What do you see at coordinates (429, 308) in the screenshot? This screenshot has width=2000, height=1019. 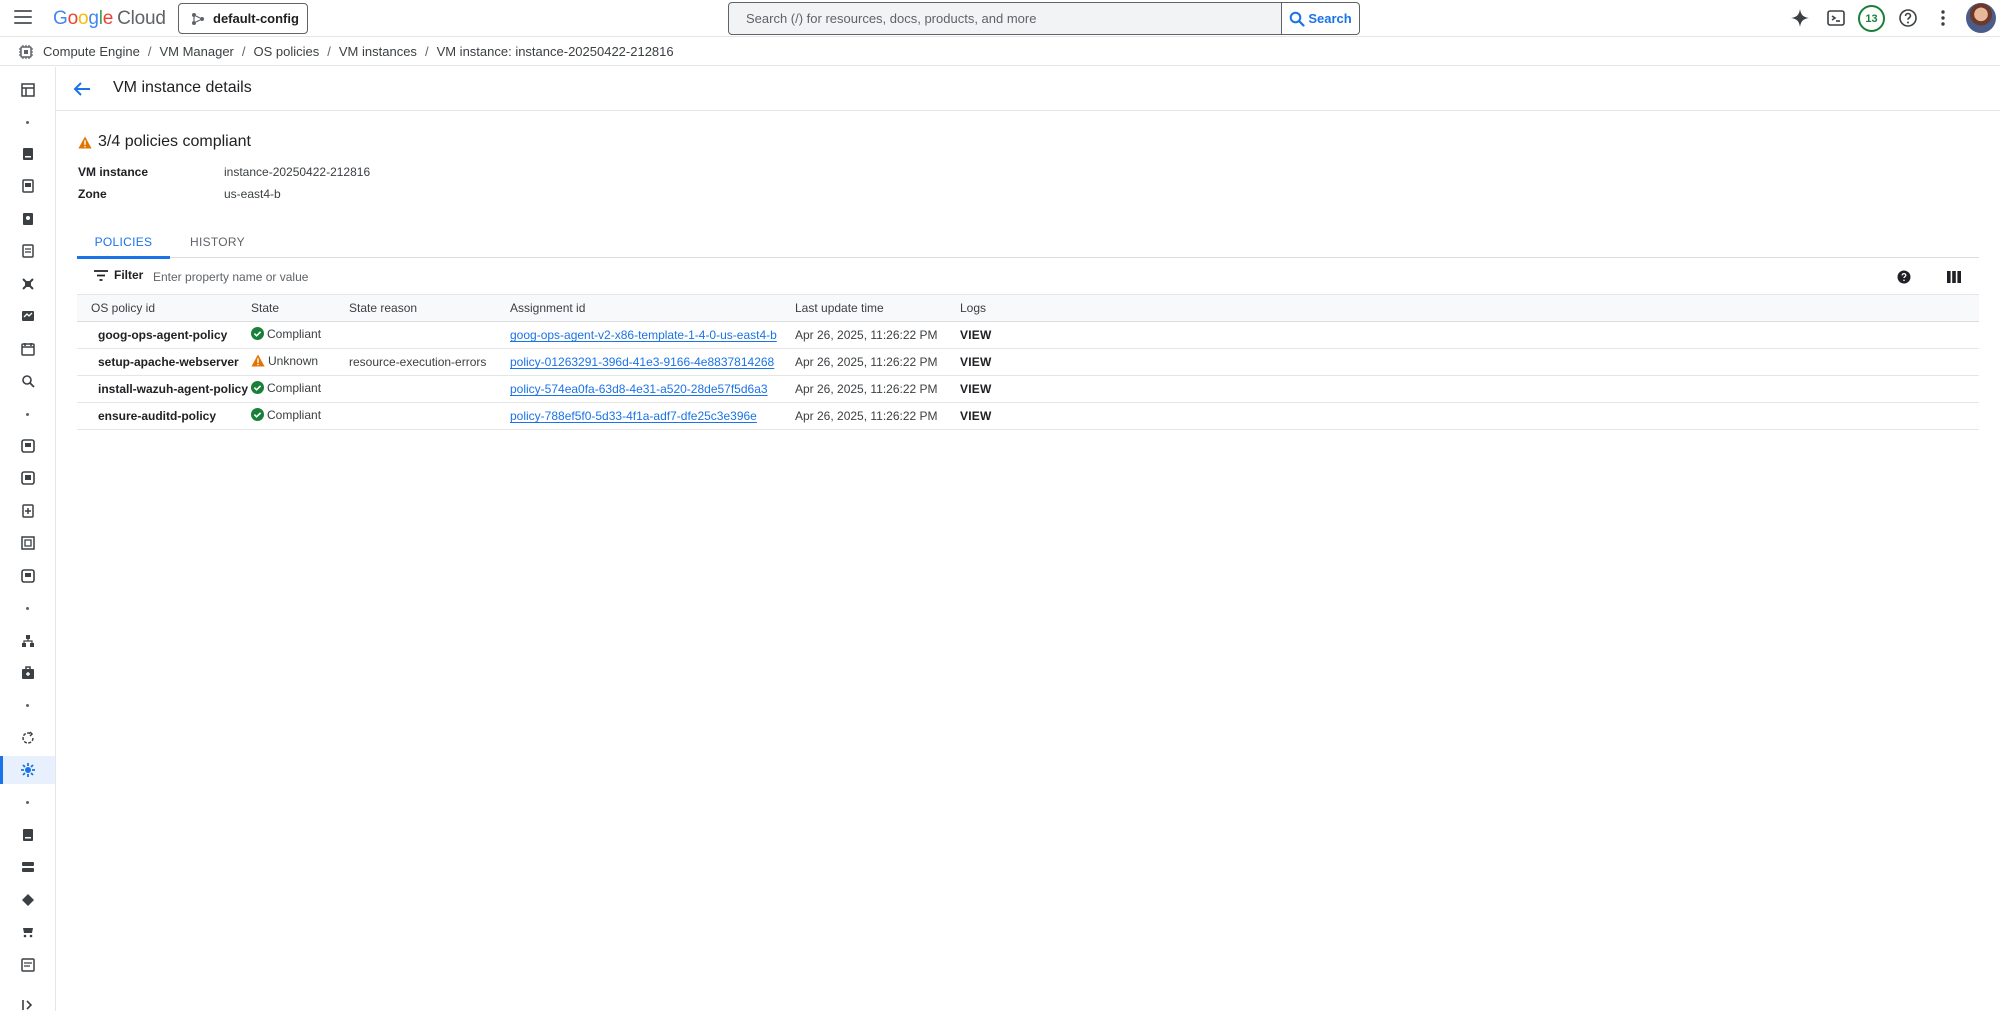 I see `column-header-state-reason: State reason` at bounding box center [429, 308].